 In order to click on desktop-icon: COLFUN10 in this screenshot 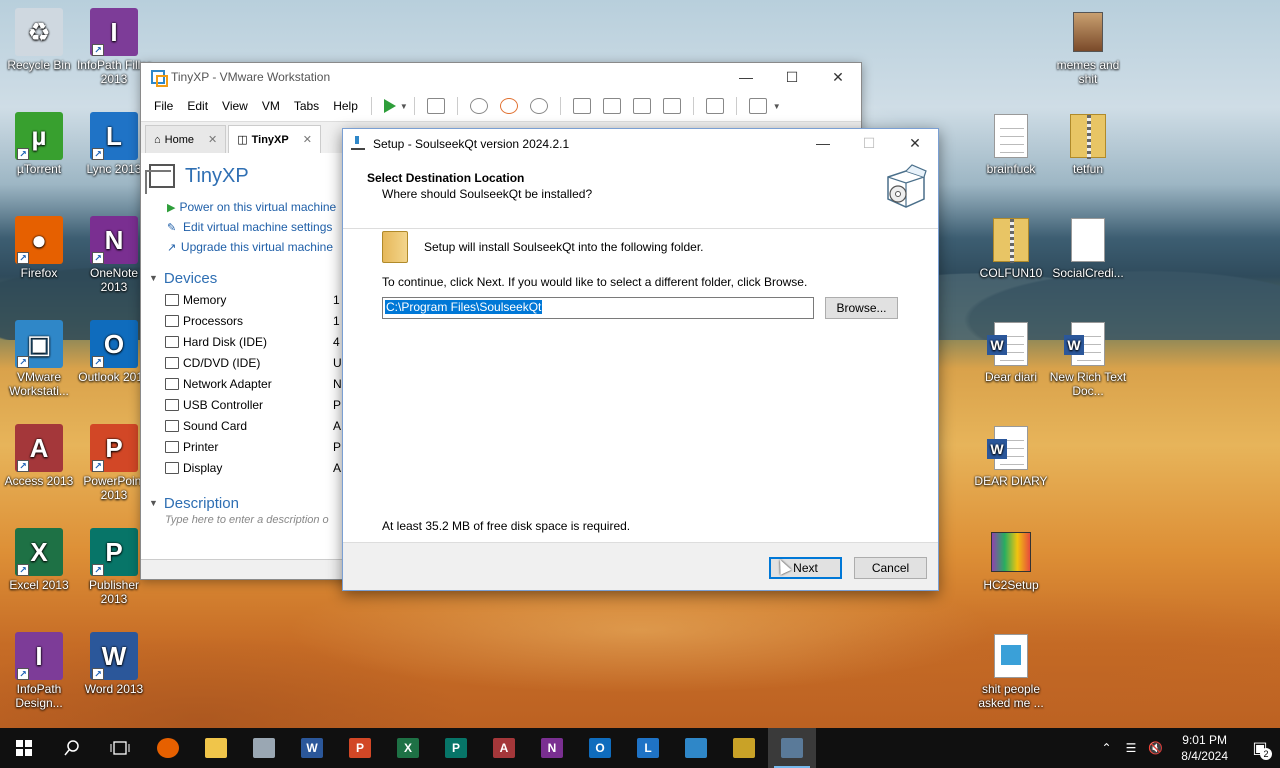, I will do `click(1011, 248)`.